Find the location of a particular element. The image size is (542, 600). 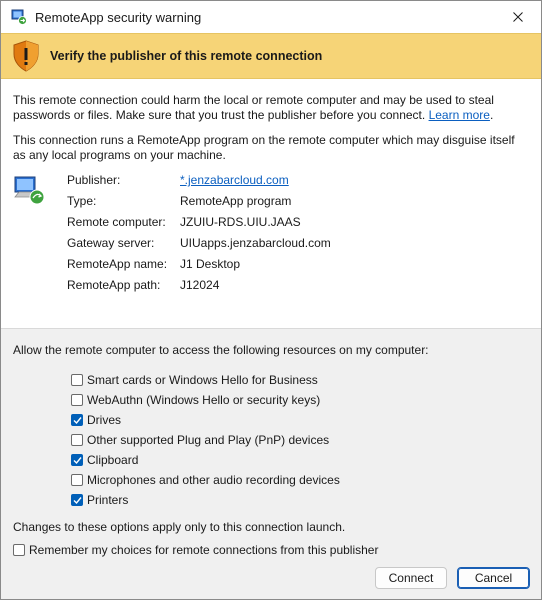

close-icon is located at coordinates (518, 17).